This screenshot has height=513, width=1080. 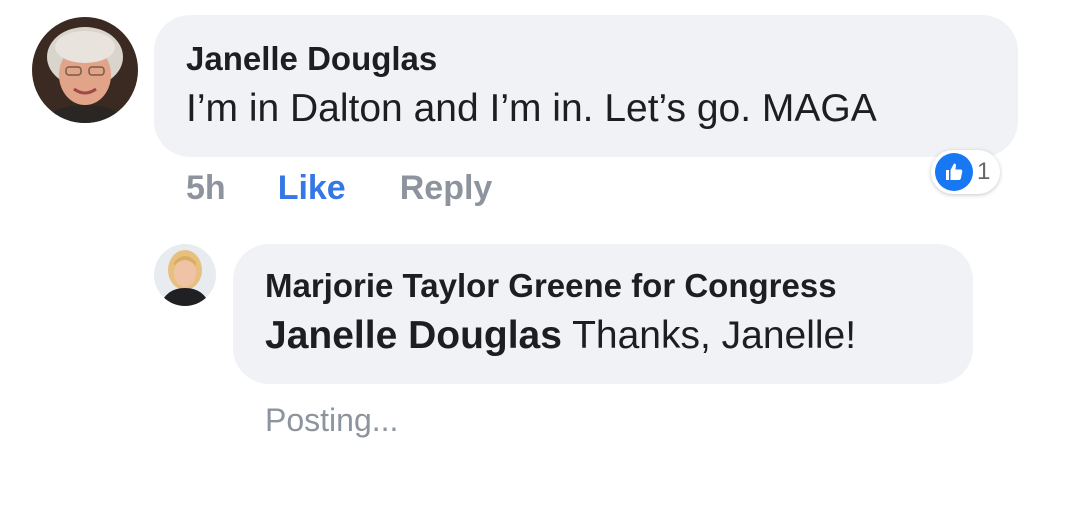 I want to click on profile-photo-marjorie, so click(x=185, y=275).